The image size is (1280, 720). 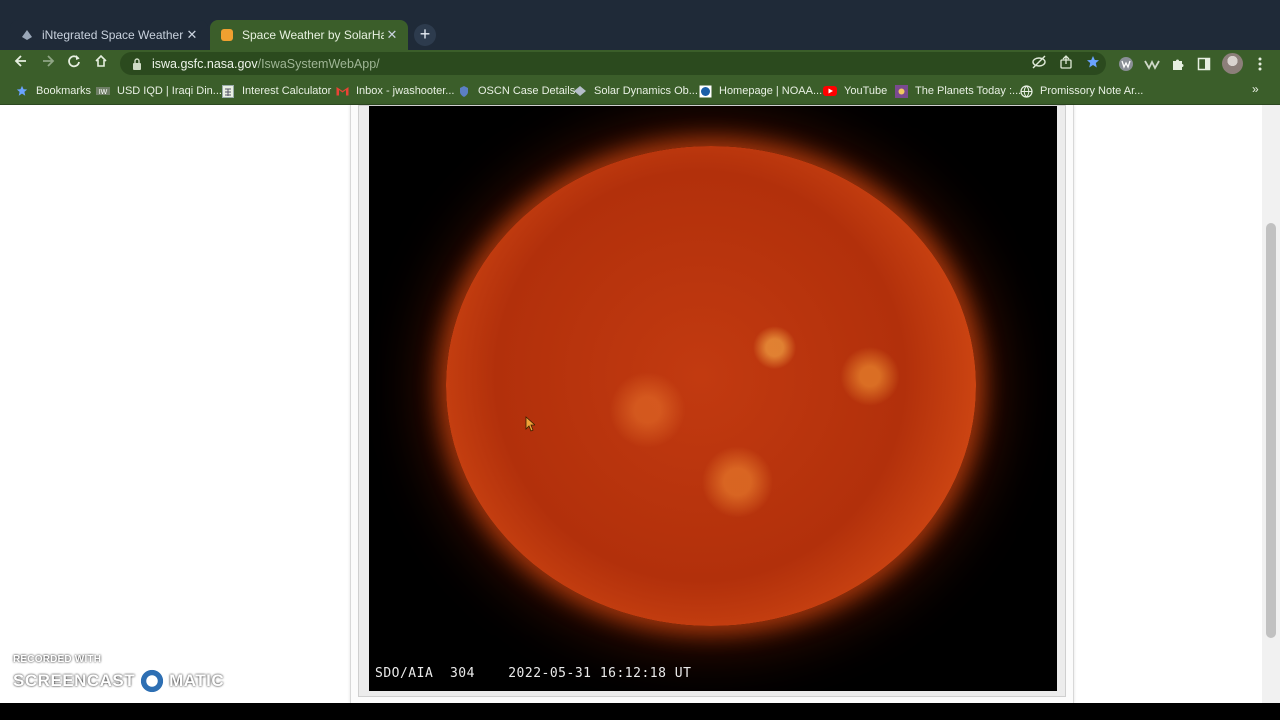 I want to click on screencast-watermark: RECORDED WITH SCREENCAST MATIC, so click(x=118, y=674).